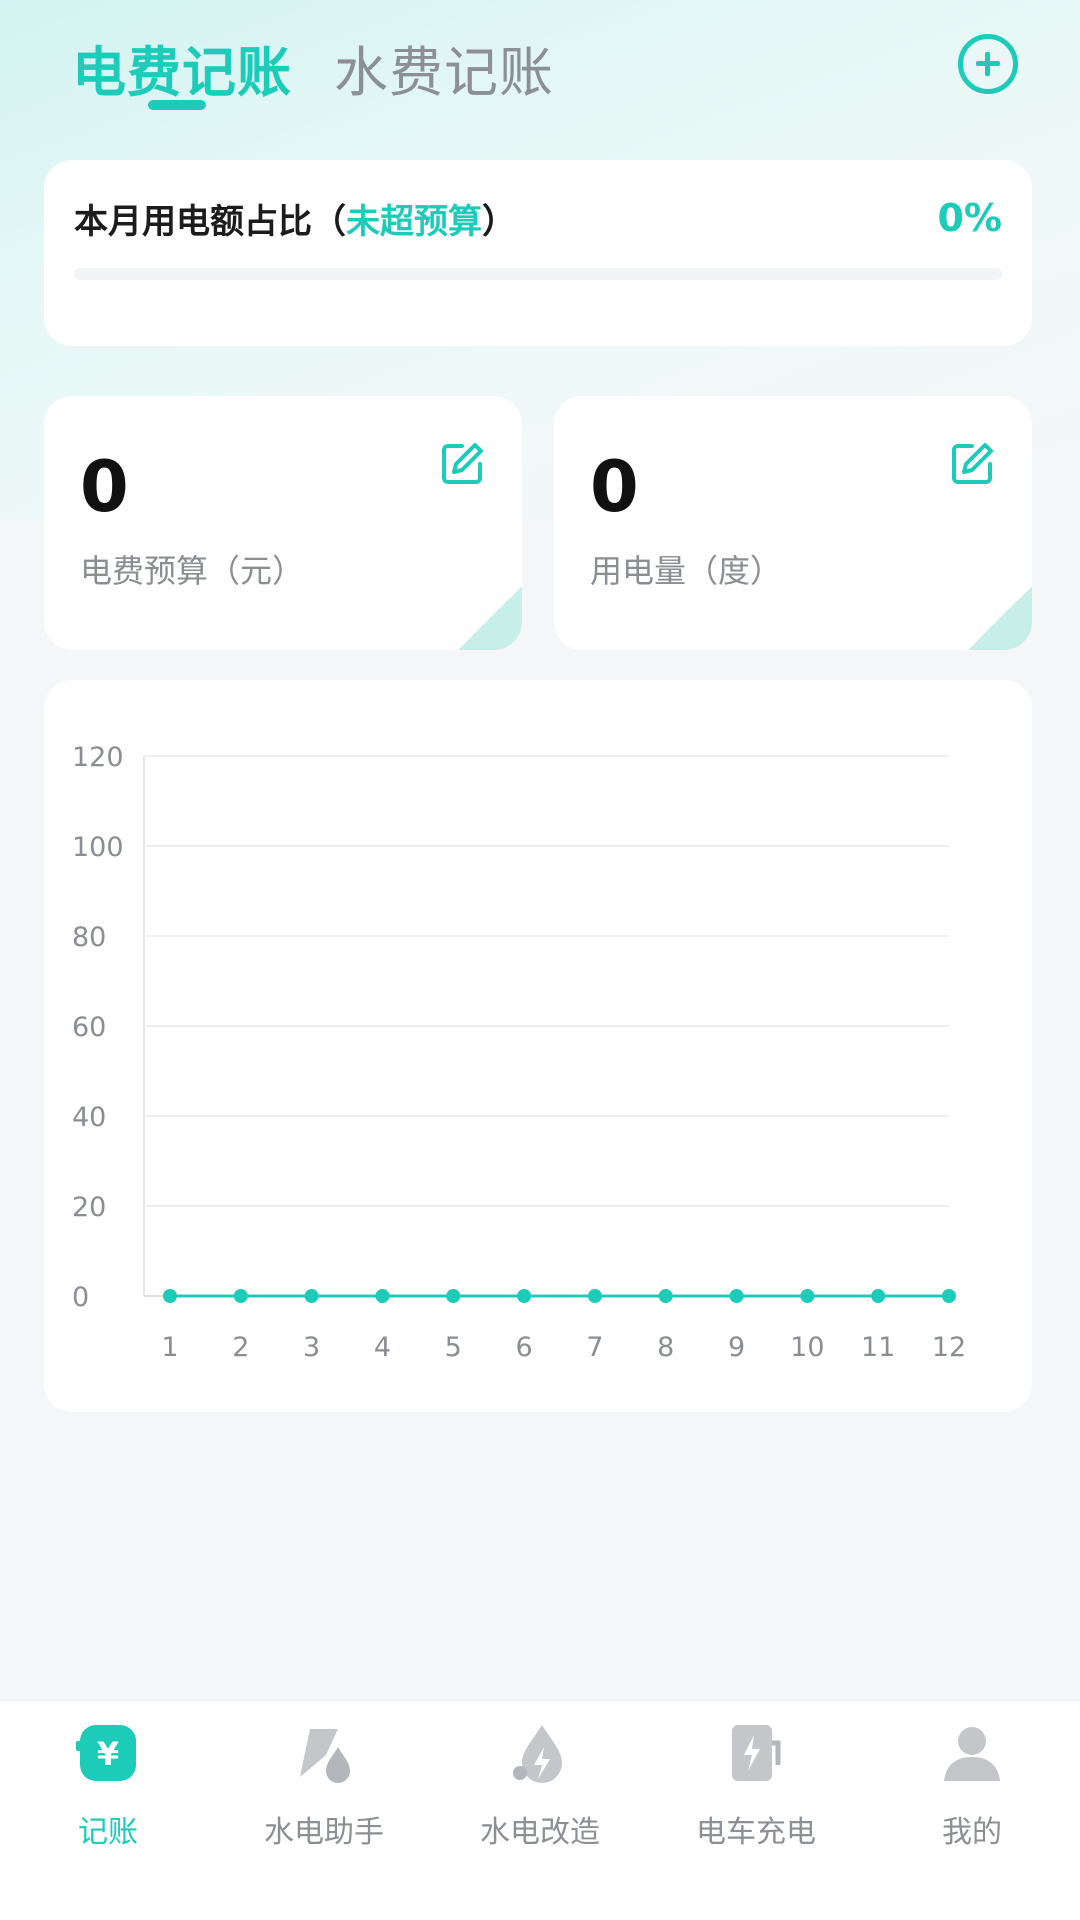  Describe the element at coordinates (182, 67) in the screenshot. I see `tab-electricity-bookkeeping: 电费记账` at that location.